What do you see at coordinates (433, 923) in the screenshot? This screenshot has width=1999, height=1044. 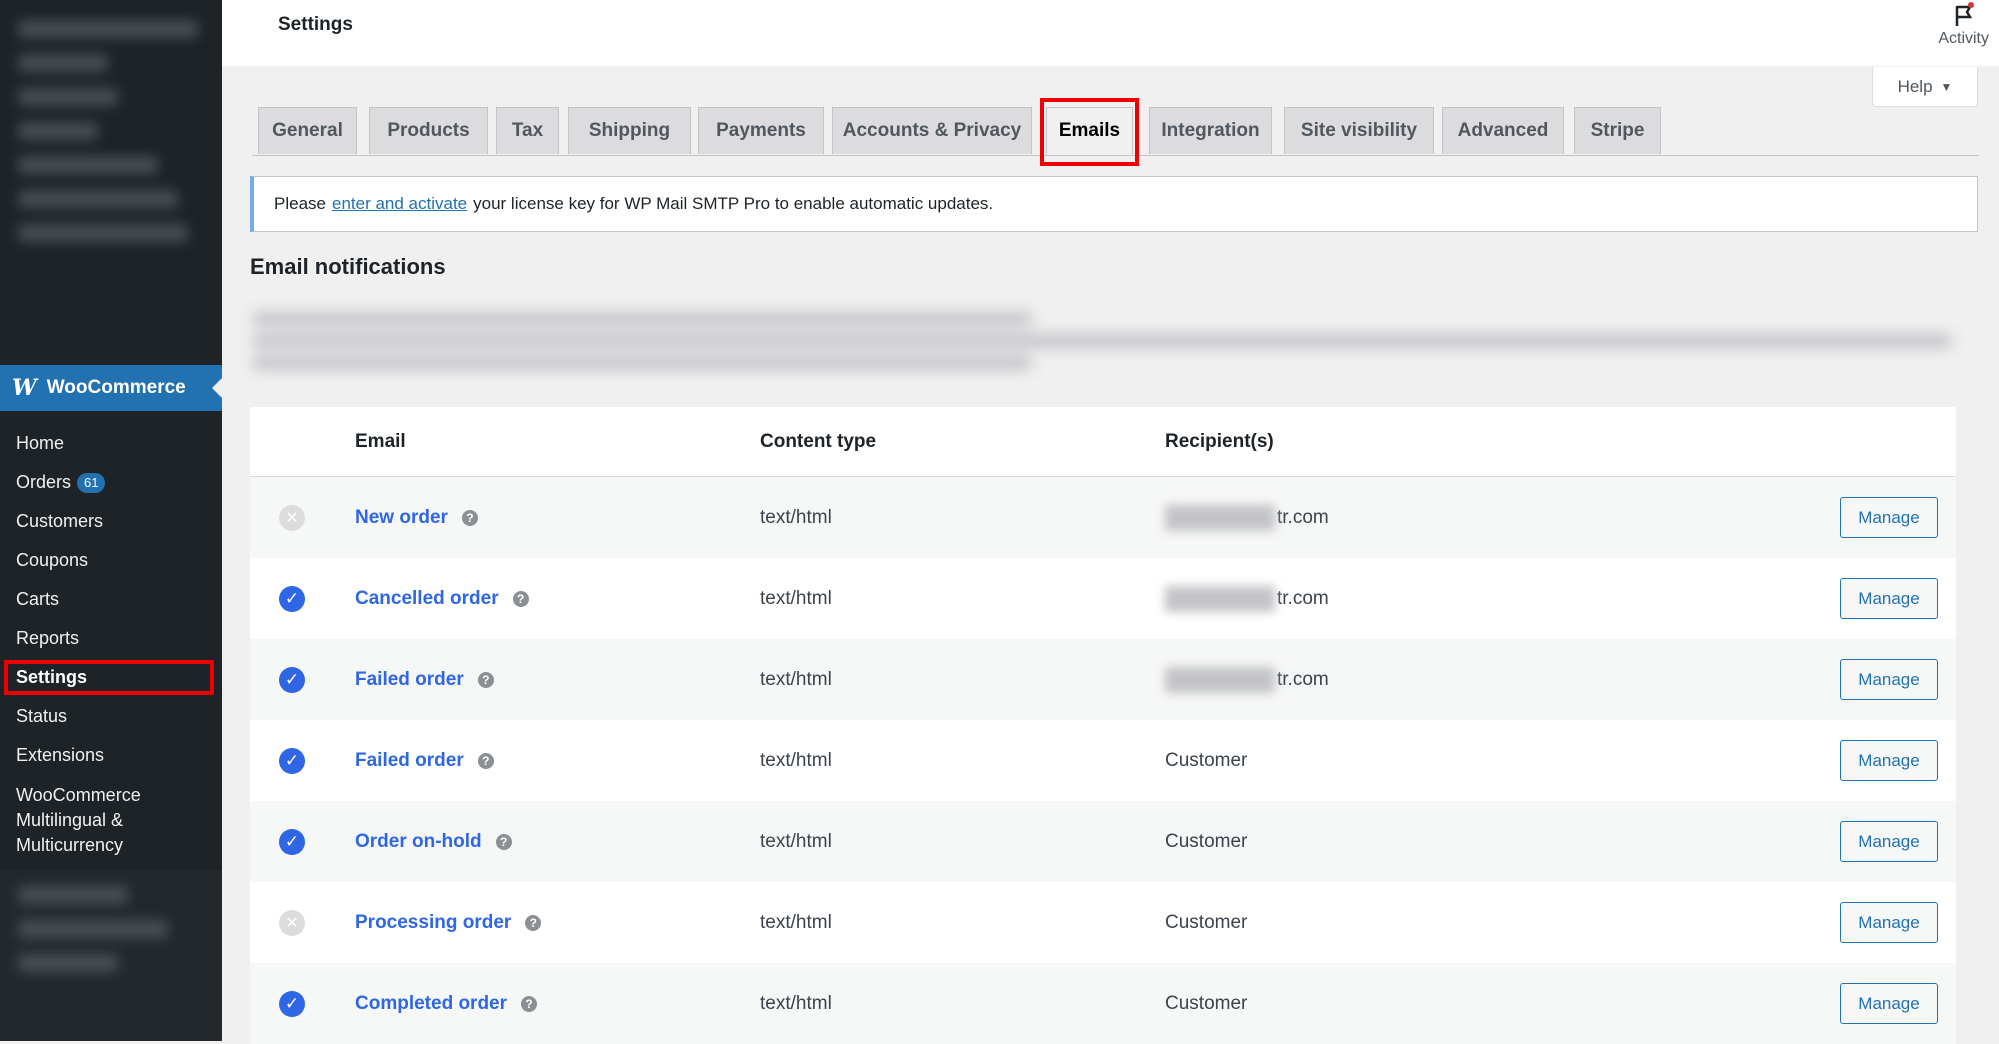 I see `email-name-link: Processing order` at bounding box center [433, 923].